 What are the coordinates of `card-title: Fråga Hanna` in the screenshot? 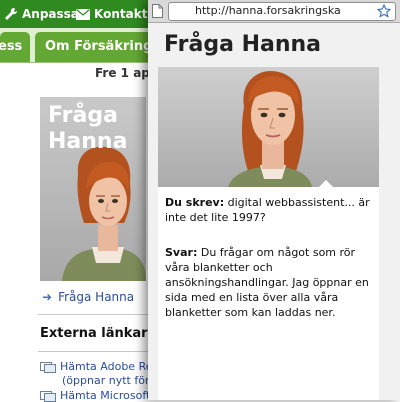 It's located at (87, 129).